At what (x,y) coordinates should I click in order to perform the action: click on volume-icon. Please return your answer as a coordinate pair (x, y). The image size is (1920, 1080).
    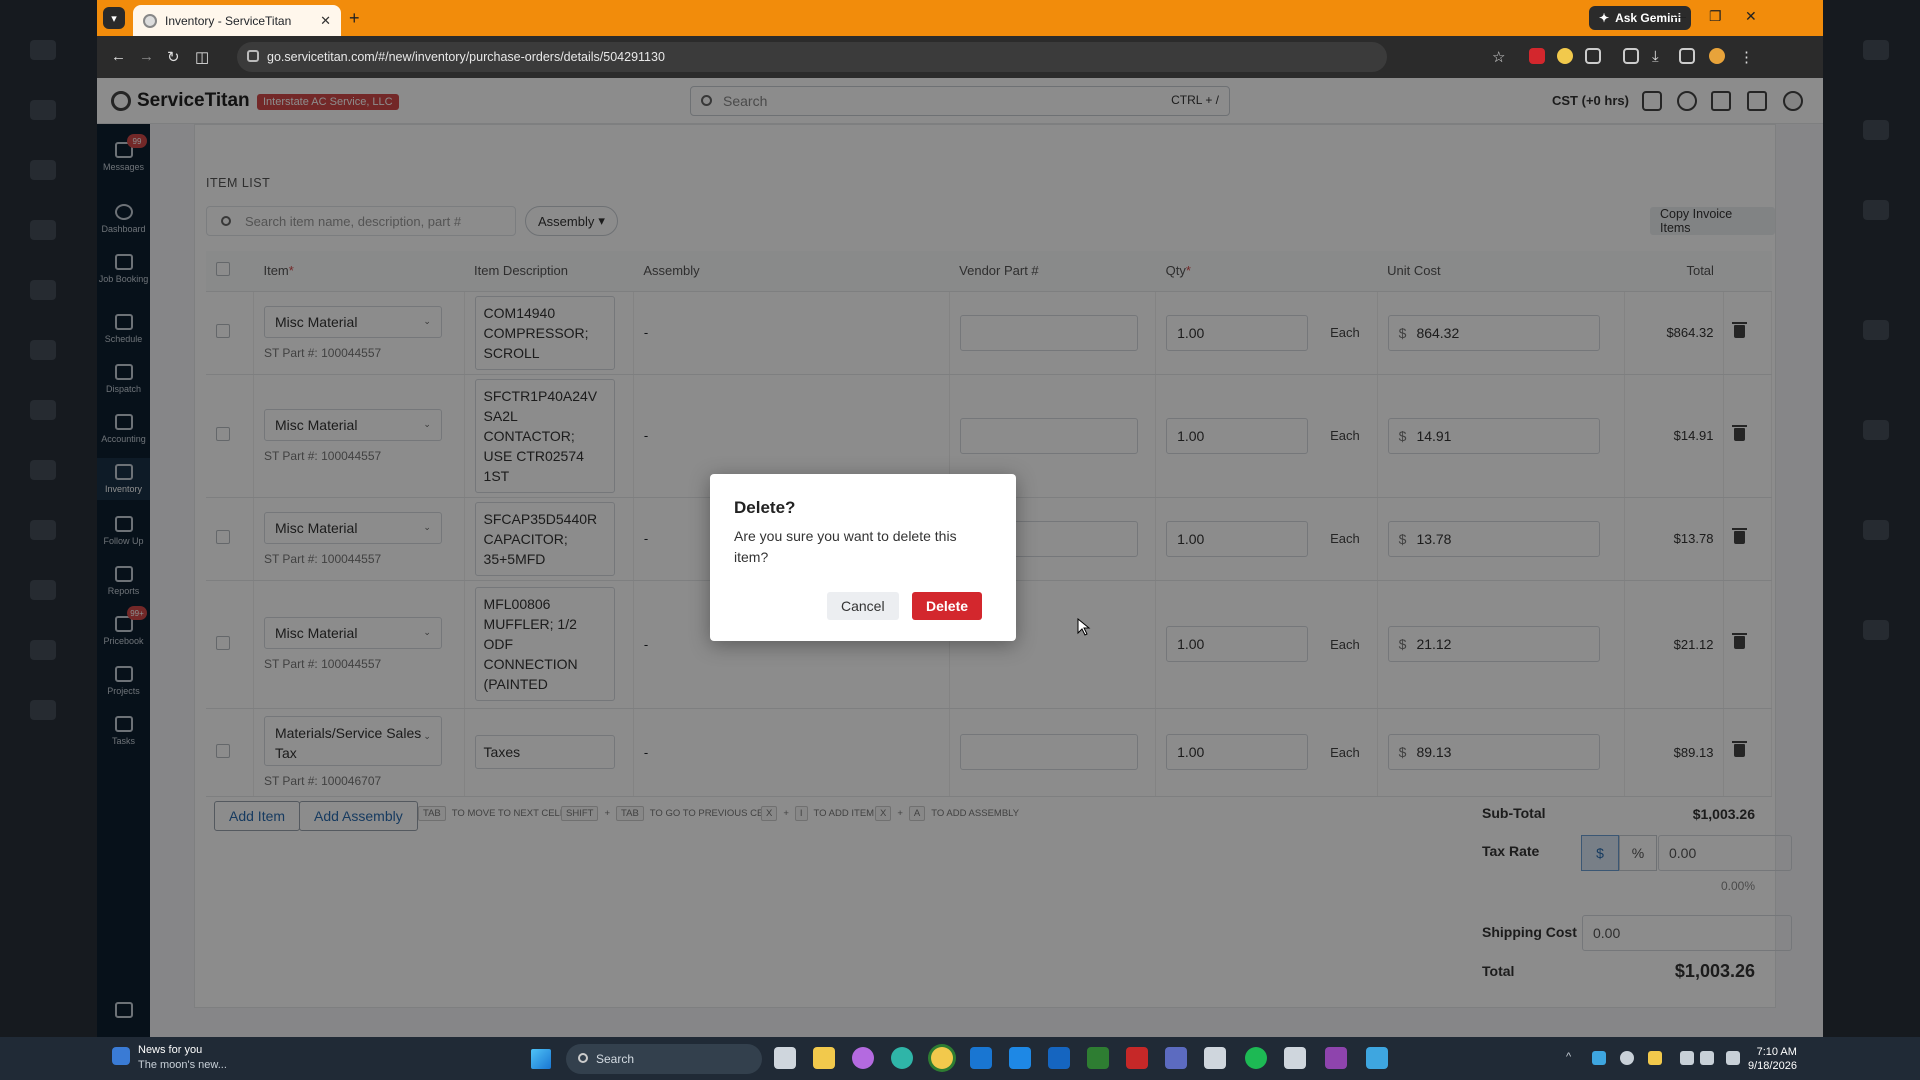
    Looking at the image, I should click on (1707, 1058).